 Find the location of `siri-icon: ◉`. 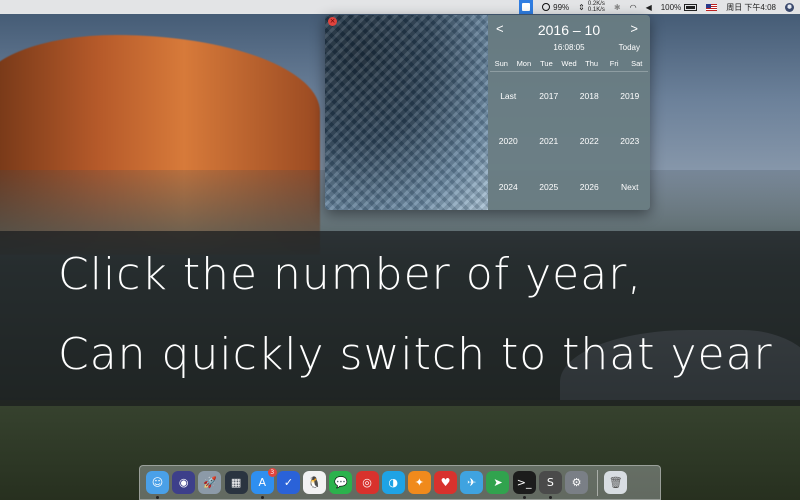

siri-icon: ◉ is located at coordinates (184, 482).